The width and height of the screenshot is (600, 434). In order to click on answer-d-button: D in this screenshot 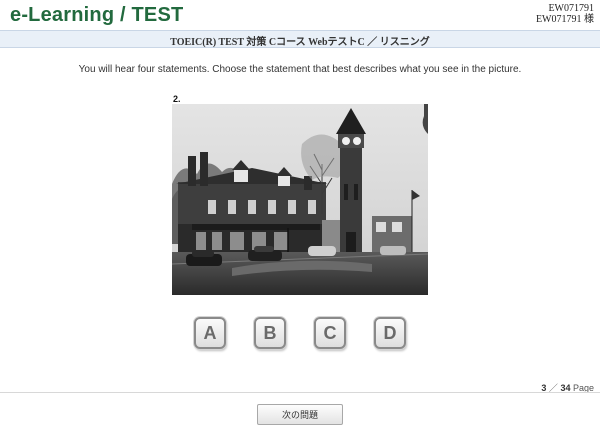, I will do `click(390, 333)`.